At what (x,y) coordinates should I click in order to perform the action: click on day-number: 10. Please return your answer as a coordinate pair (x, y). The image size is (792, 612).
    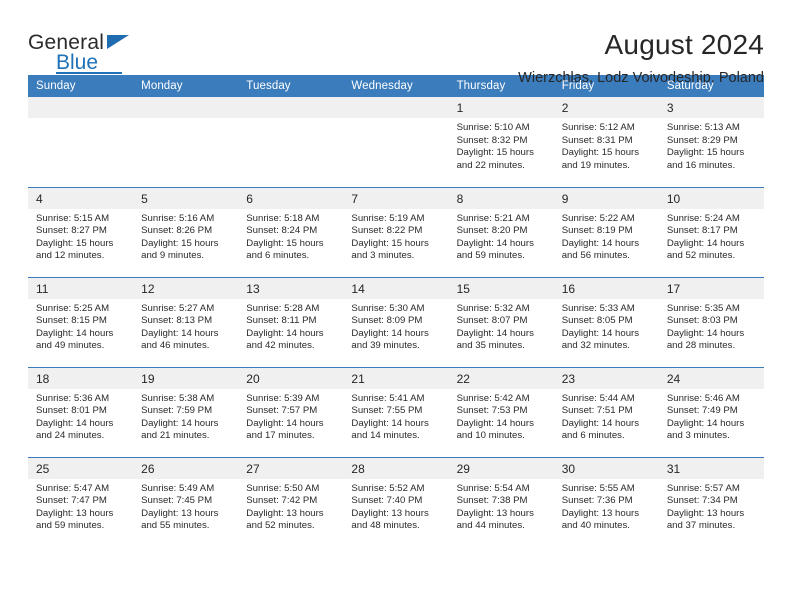
    Looking at the image, I should click on (711, 198).